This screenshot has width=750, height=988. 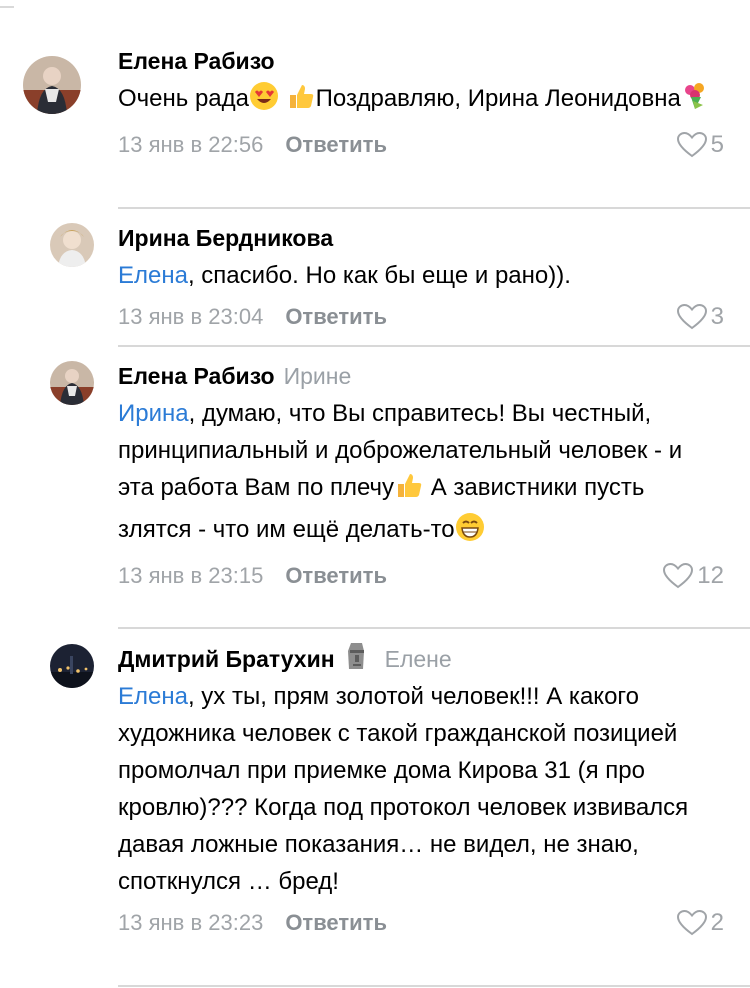 I want to click on comment-time: 13 янв в 23:23, so click(x=190, y=922).